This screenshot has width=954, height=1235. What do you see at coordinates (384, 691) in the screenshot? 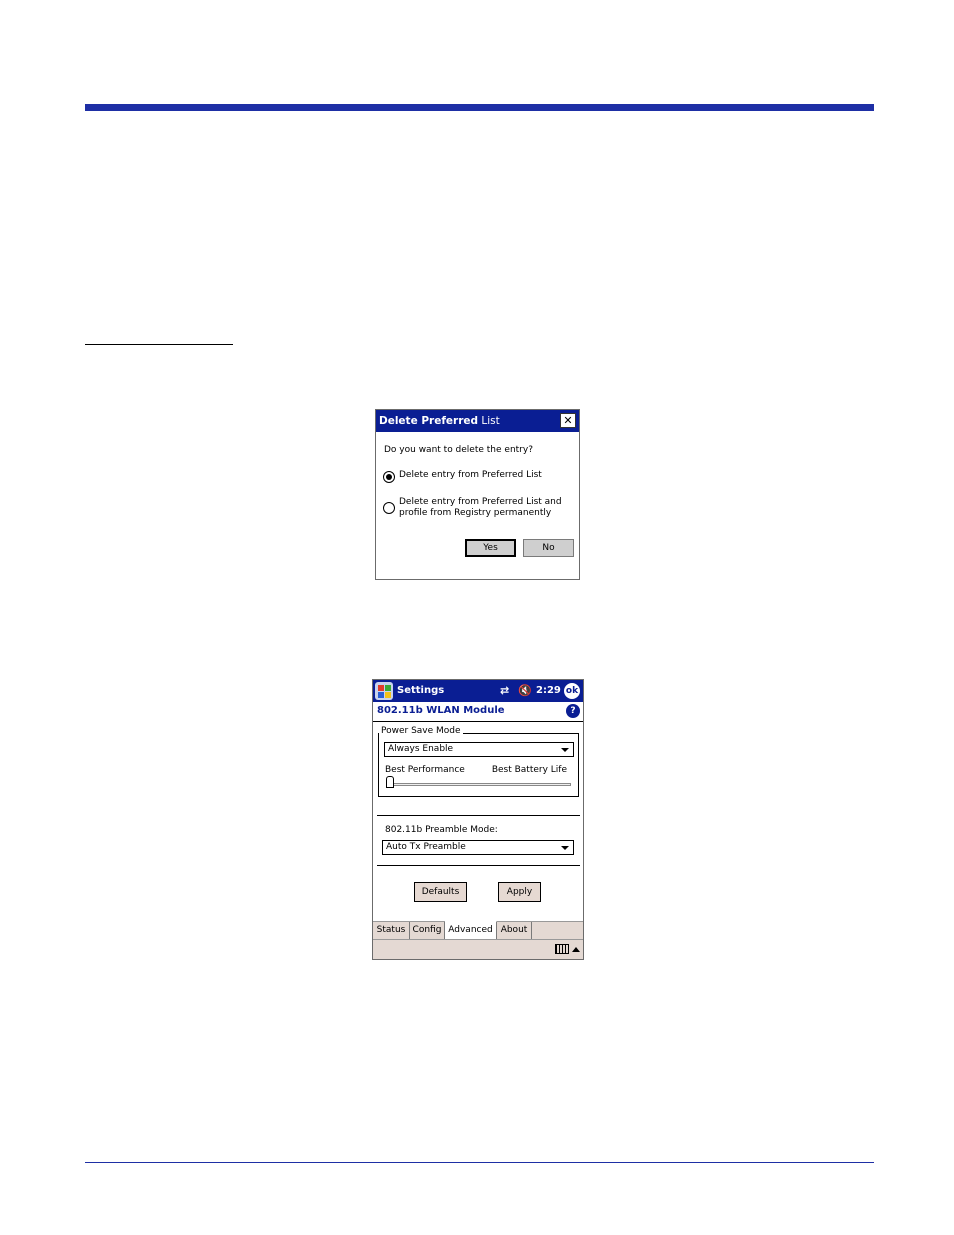
I see `windows-start-icon` at bounding box center [384, 691].